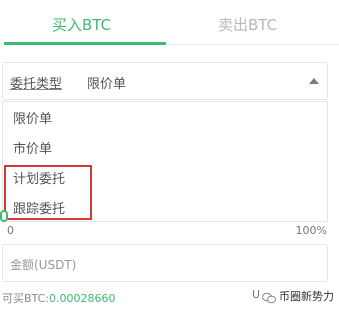 Image resolution: width=339 pixels, height=312 pixels. I want to click on order-type-value: 限价单, so click(107, 84).